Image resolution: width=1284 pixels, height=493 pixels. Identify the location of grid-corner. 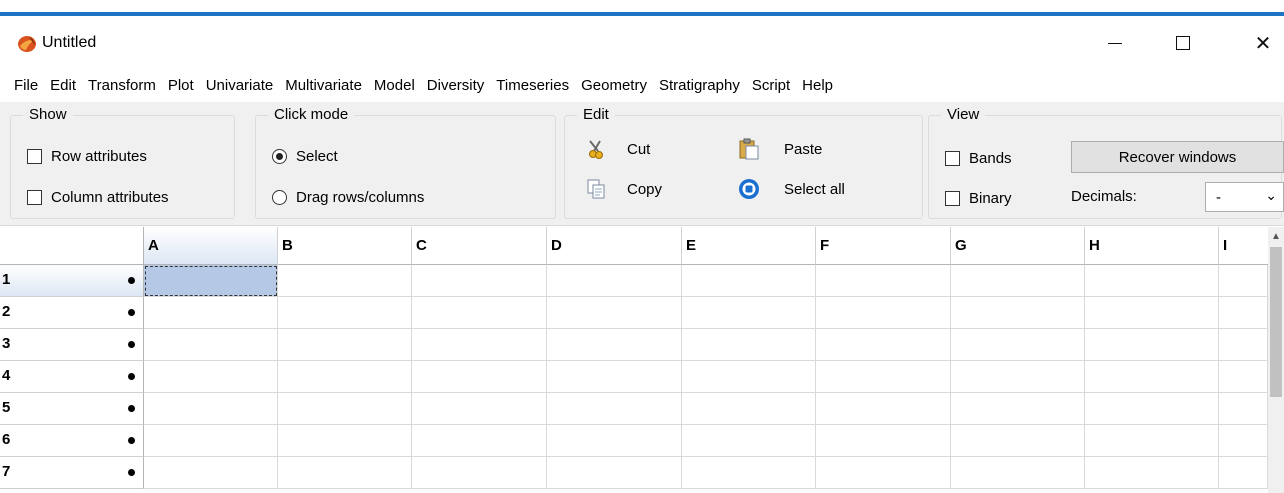
(72, 246).